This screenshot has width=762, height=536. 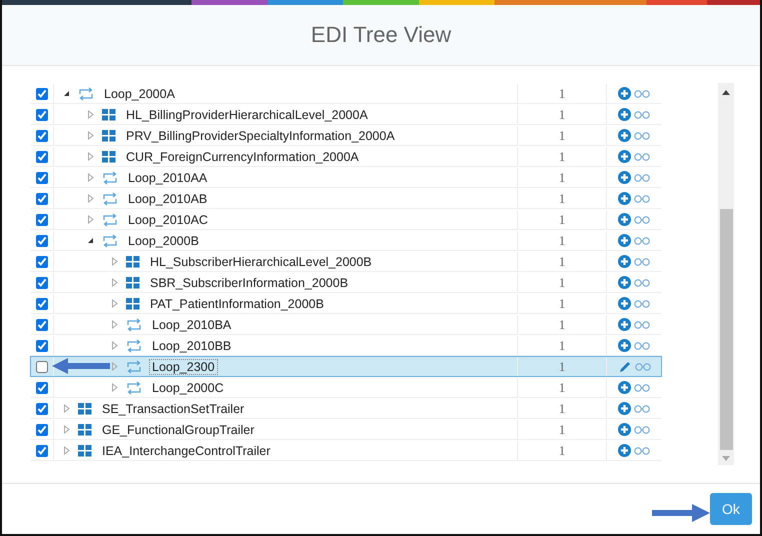 What do you see at coordinates (178, 430) in the screenshot?
I see `node-label: GE_FunctionalGroupTrailer` at bounding box center [178, 430].